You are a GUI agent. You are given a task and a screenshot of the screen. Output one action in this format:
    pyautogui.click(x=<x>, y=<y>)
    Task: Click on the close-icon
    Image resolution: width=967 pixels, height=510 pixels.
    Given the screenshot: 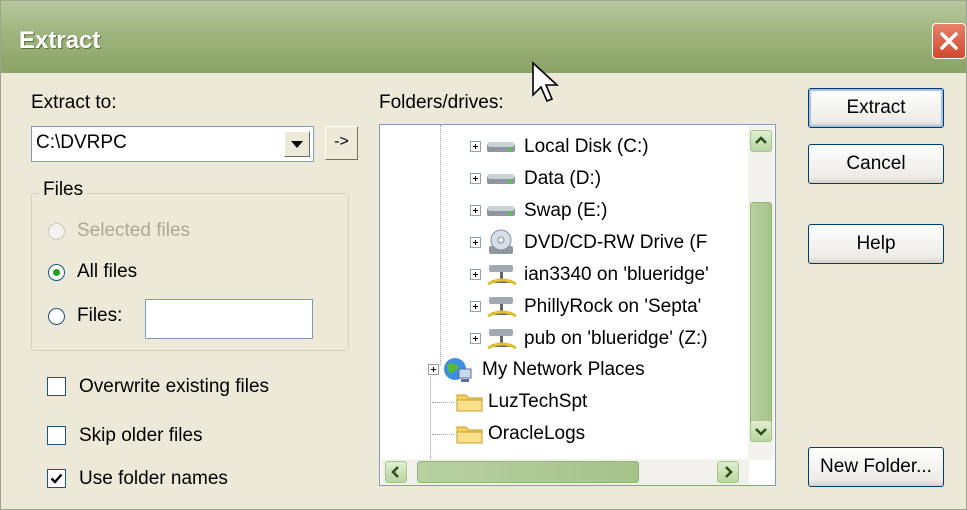 What is the action you would take?
    pyautogui.click(x=949, y=41)
    